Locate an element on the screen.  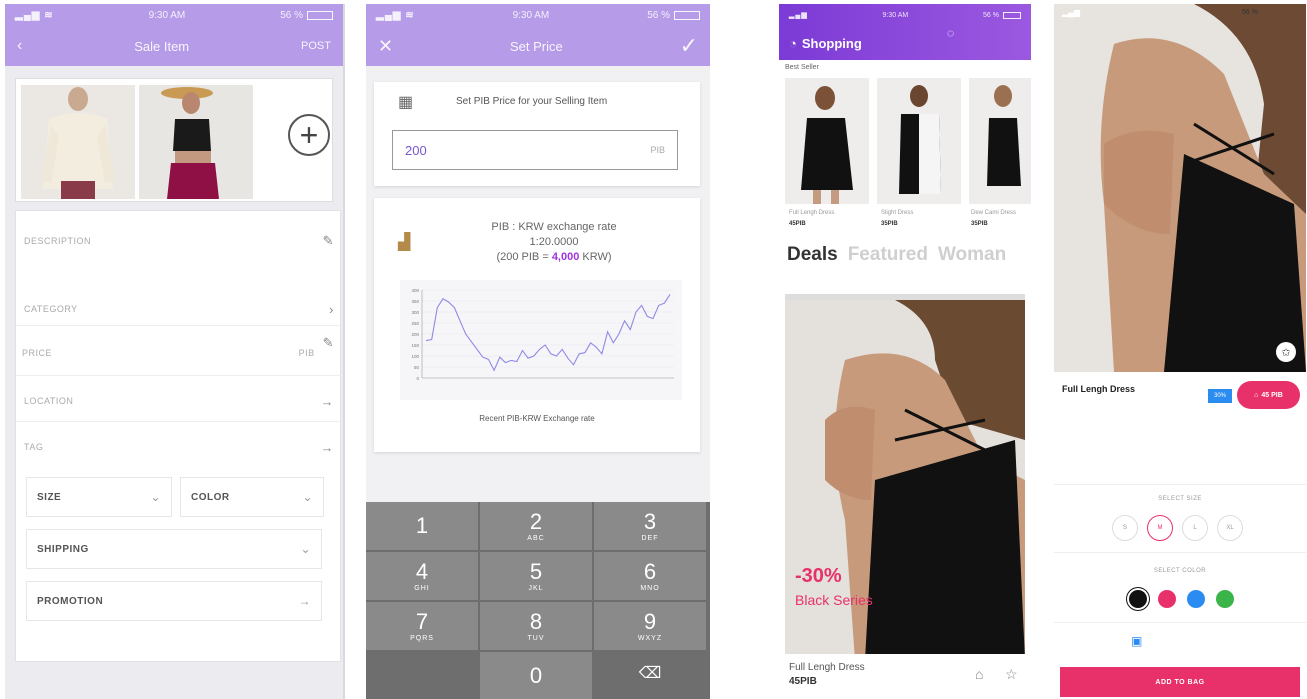
hero-banner: -30% Black Series is located at coordinates (905, 474).